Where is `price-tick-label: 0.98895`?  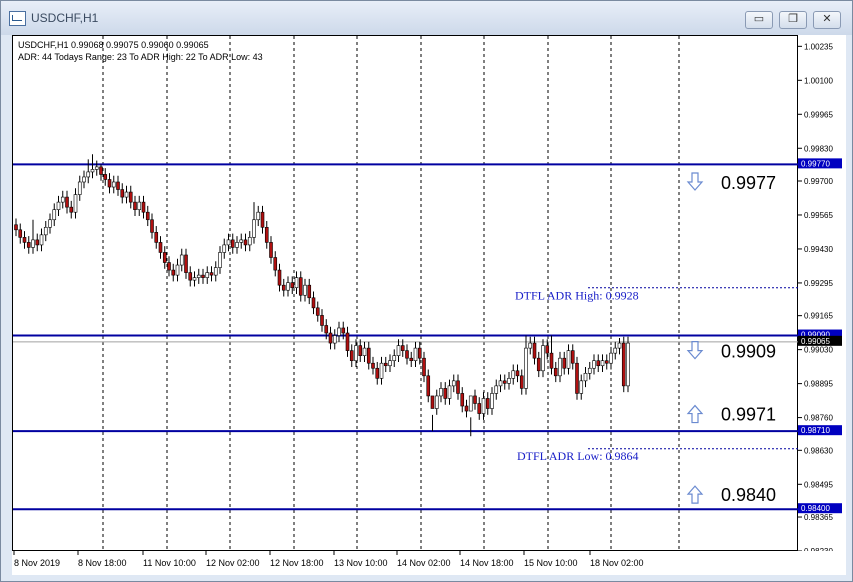 price-tick-label: 0.98895 is located at coordinates (818, 384).